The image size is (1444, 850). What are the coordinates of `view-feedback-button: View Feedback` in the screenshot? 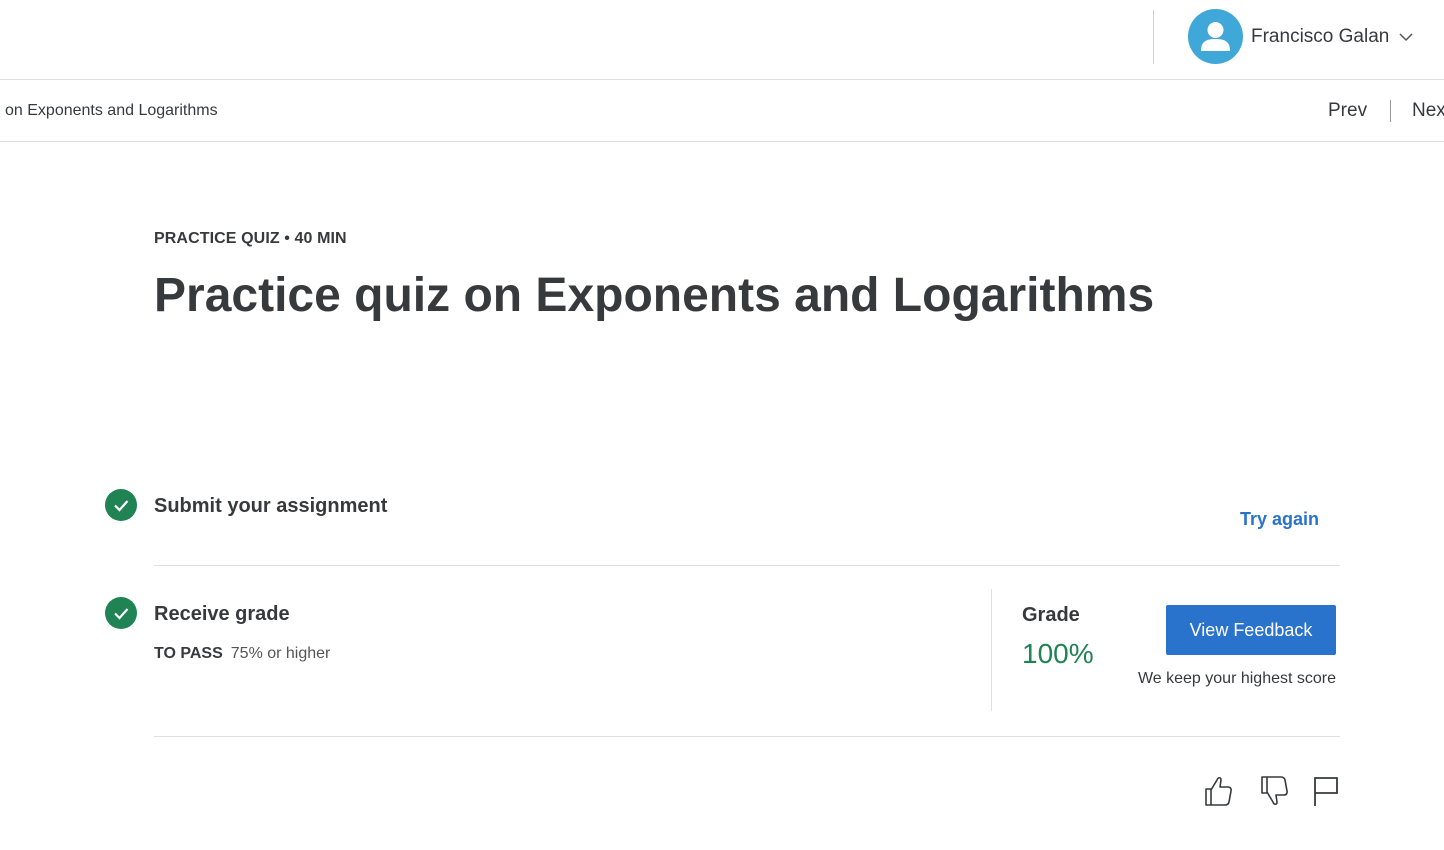 It's located at (1251, 630).